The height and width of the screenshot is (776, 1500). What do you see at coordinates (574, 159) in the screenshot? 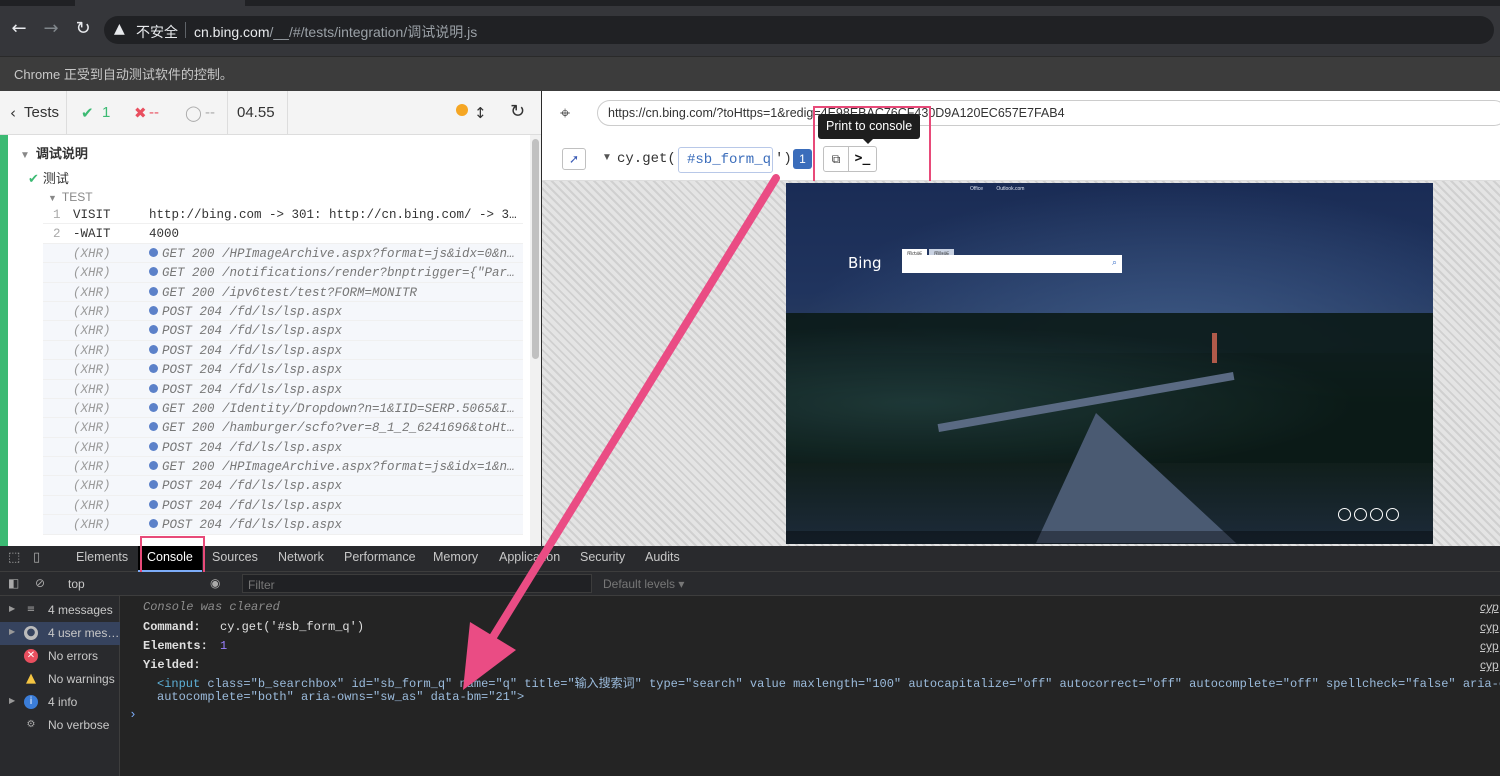
I see `selector-cursor-button: ➚` at bounding box center [574, 159].